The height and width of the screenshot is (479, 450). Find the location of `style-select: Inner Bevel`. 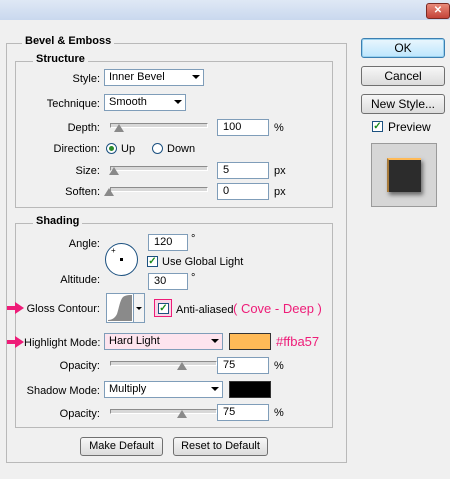

style-select: Inner Bevel is located at coordinates (154, 77).